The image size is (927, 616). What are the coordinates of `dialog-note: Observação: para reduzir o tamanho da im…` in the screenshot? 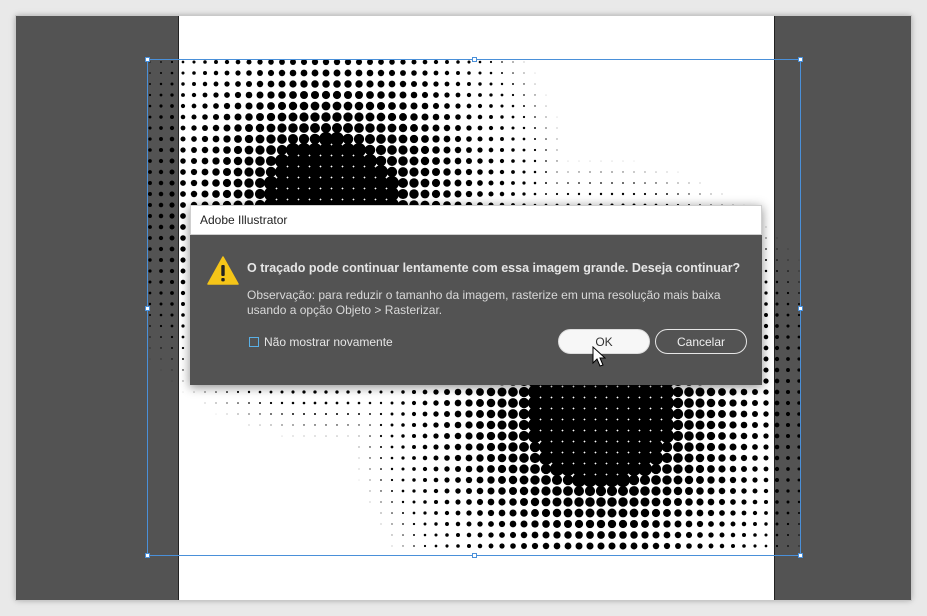 It's located at (484, 302).